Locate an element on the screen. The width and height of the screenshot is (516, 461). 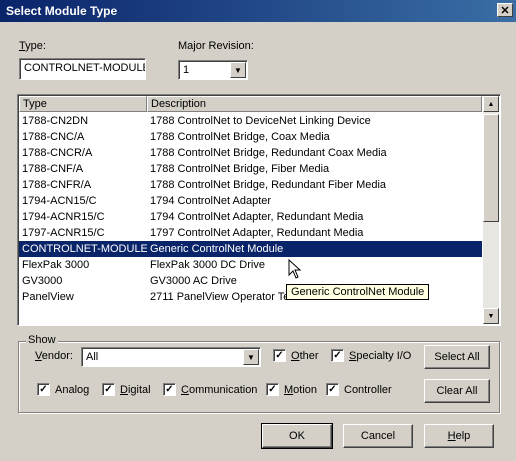
module-type-cell: 1794-ACNR15/C is located at coordinates (63, 217).